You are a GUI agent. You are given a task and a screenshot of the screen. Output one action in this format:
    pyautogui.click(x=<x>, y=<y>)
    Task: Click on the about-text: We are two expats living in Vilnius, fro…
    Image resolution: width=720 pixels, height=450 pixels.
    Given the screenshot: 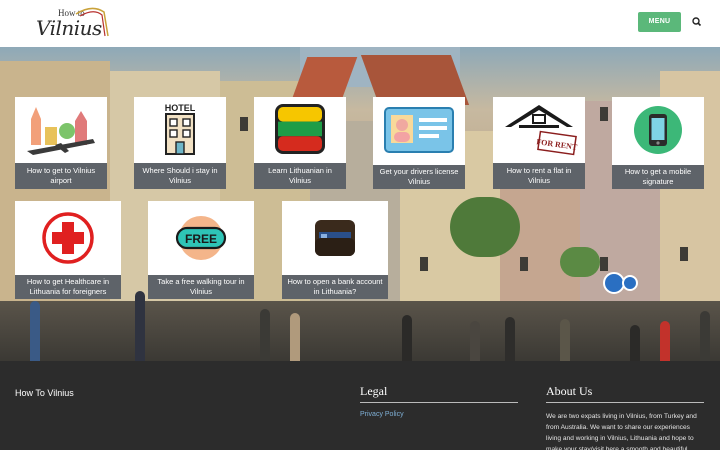 What is the action you would take?
    pyautogui.click(x=621, y=431)
    